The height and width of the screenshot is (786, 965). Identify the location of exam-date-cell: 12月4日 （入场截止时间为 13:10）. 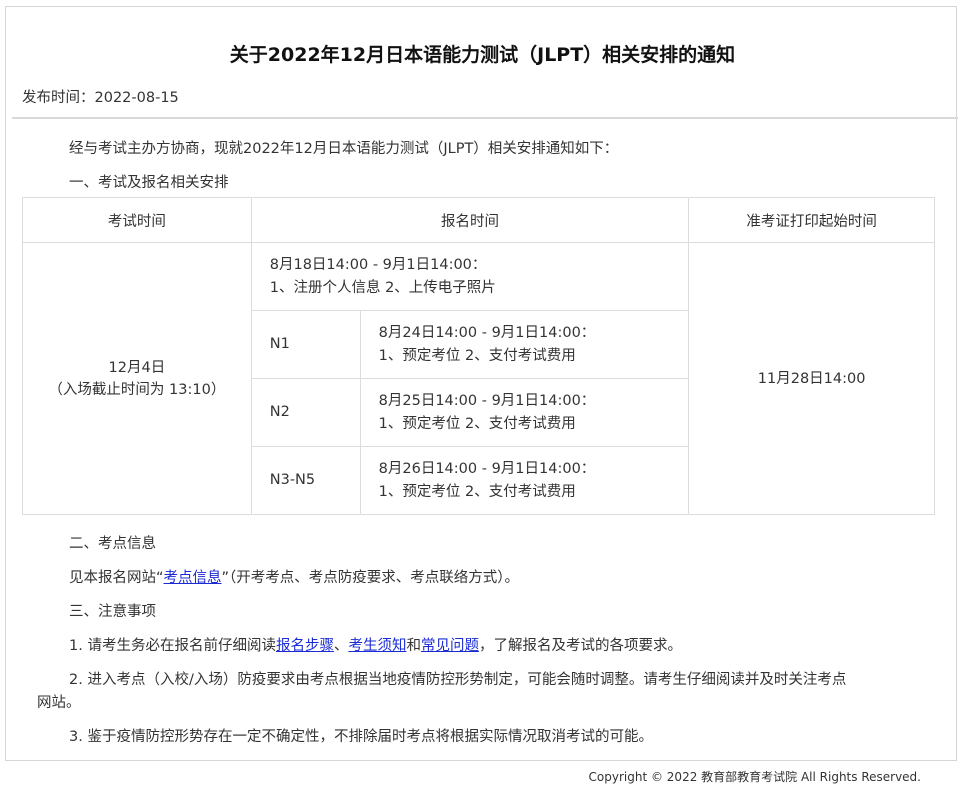
(137, 378).